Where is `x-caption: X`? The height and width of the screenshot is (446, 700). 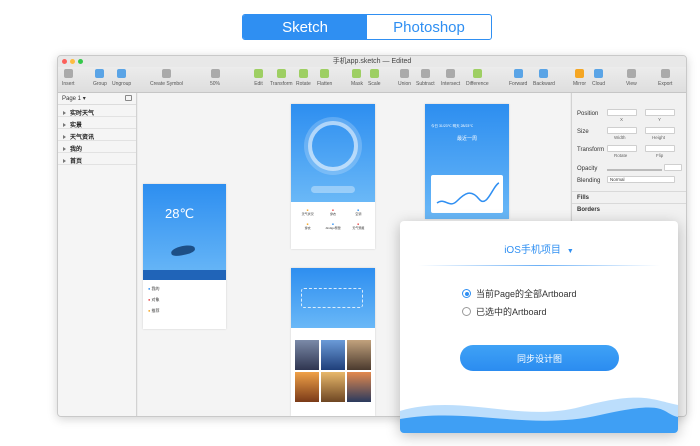
x-caption: X is located at coordinates (622, 119).